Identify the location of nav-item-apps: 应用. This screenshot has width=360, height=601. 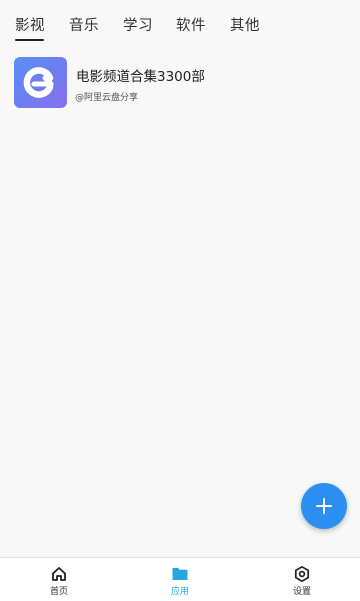
(180, 579).